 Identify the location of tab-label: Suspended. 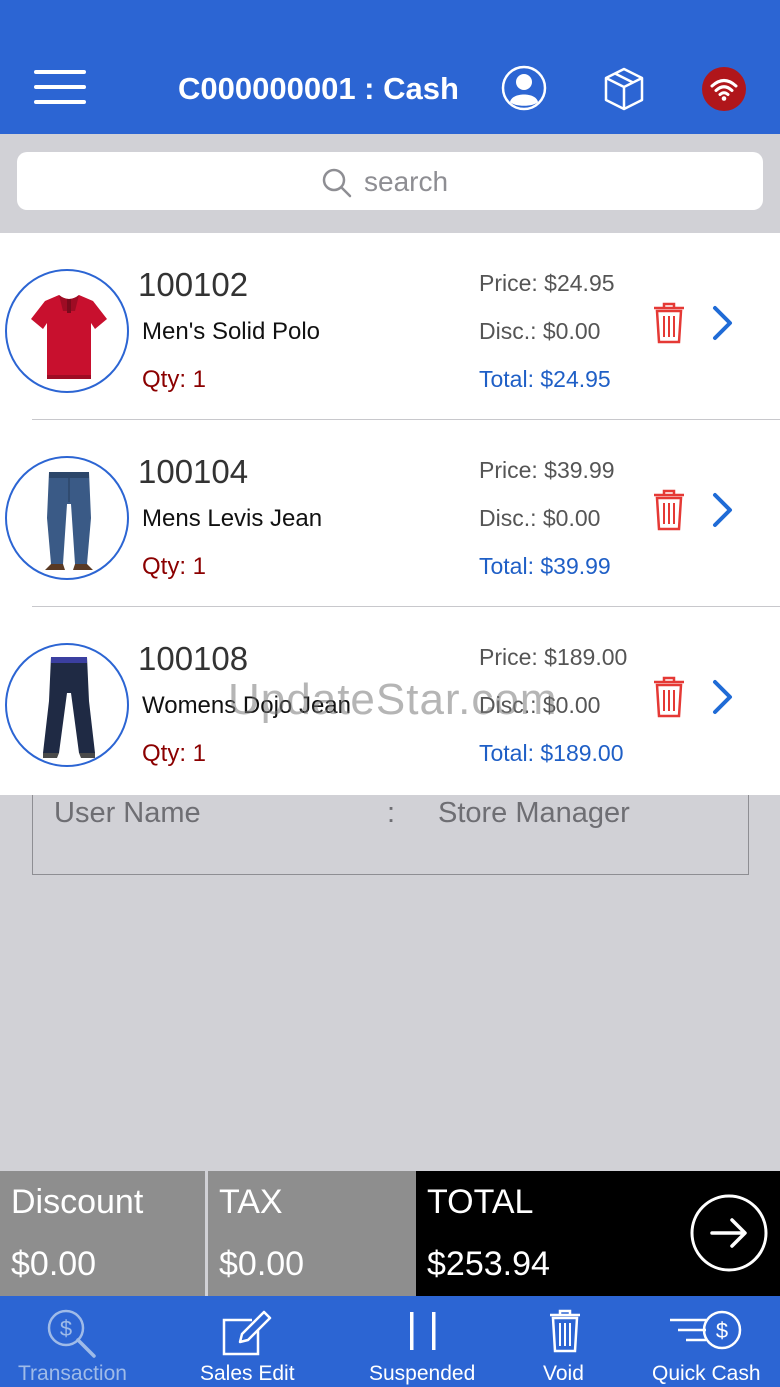
(422, 1373).